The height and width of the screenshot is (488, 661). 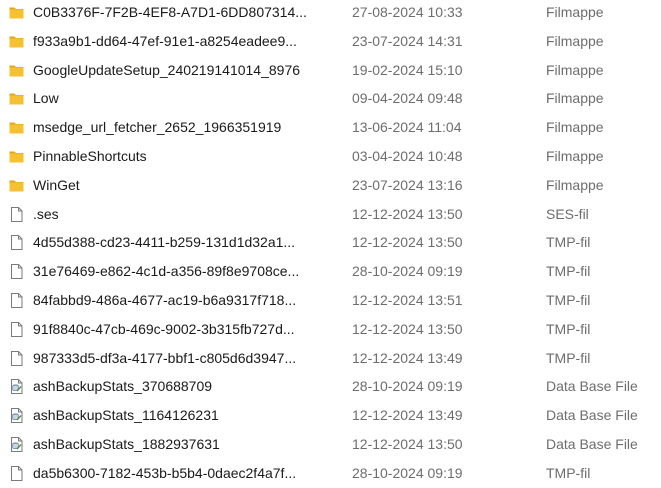 I want to click on file-date-modified: 27-08-2024 10:33, so click(x=407, y=12).